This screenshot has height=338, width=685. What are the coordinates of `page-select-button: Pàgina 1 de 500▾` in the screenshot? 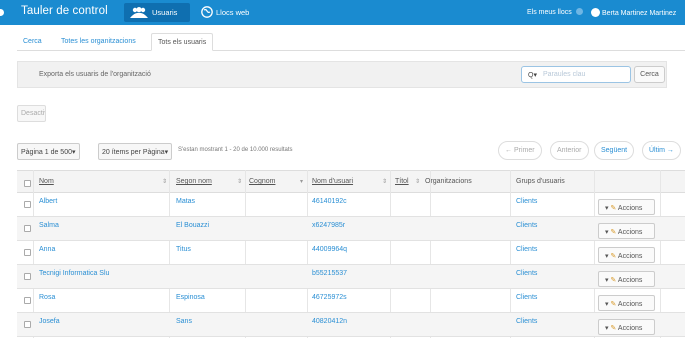 It's located at (48, 151).